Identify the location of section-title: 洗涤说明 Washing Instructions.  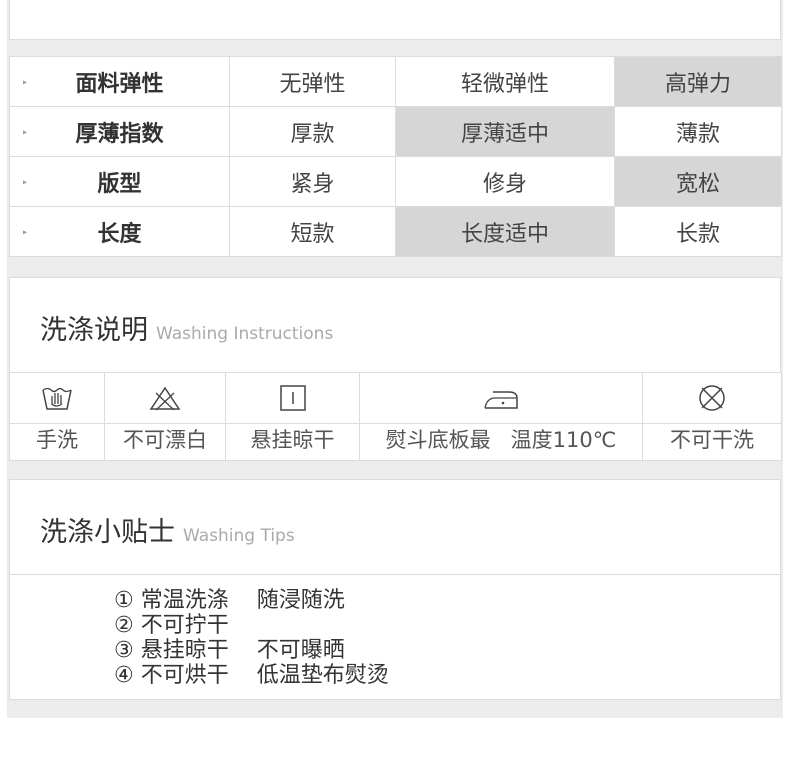
(187, 330).